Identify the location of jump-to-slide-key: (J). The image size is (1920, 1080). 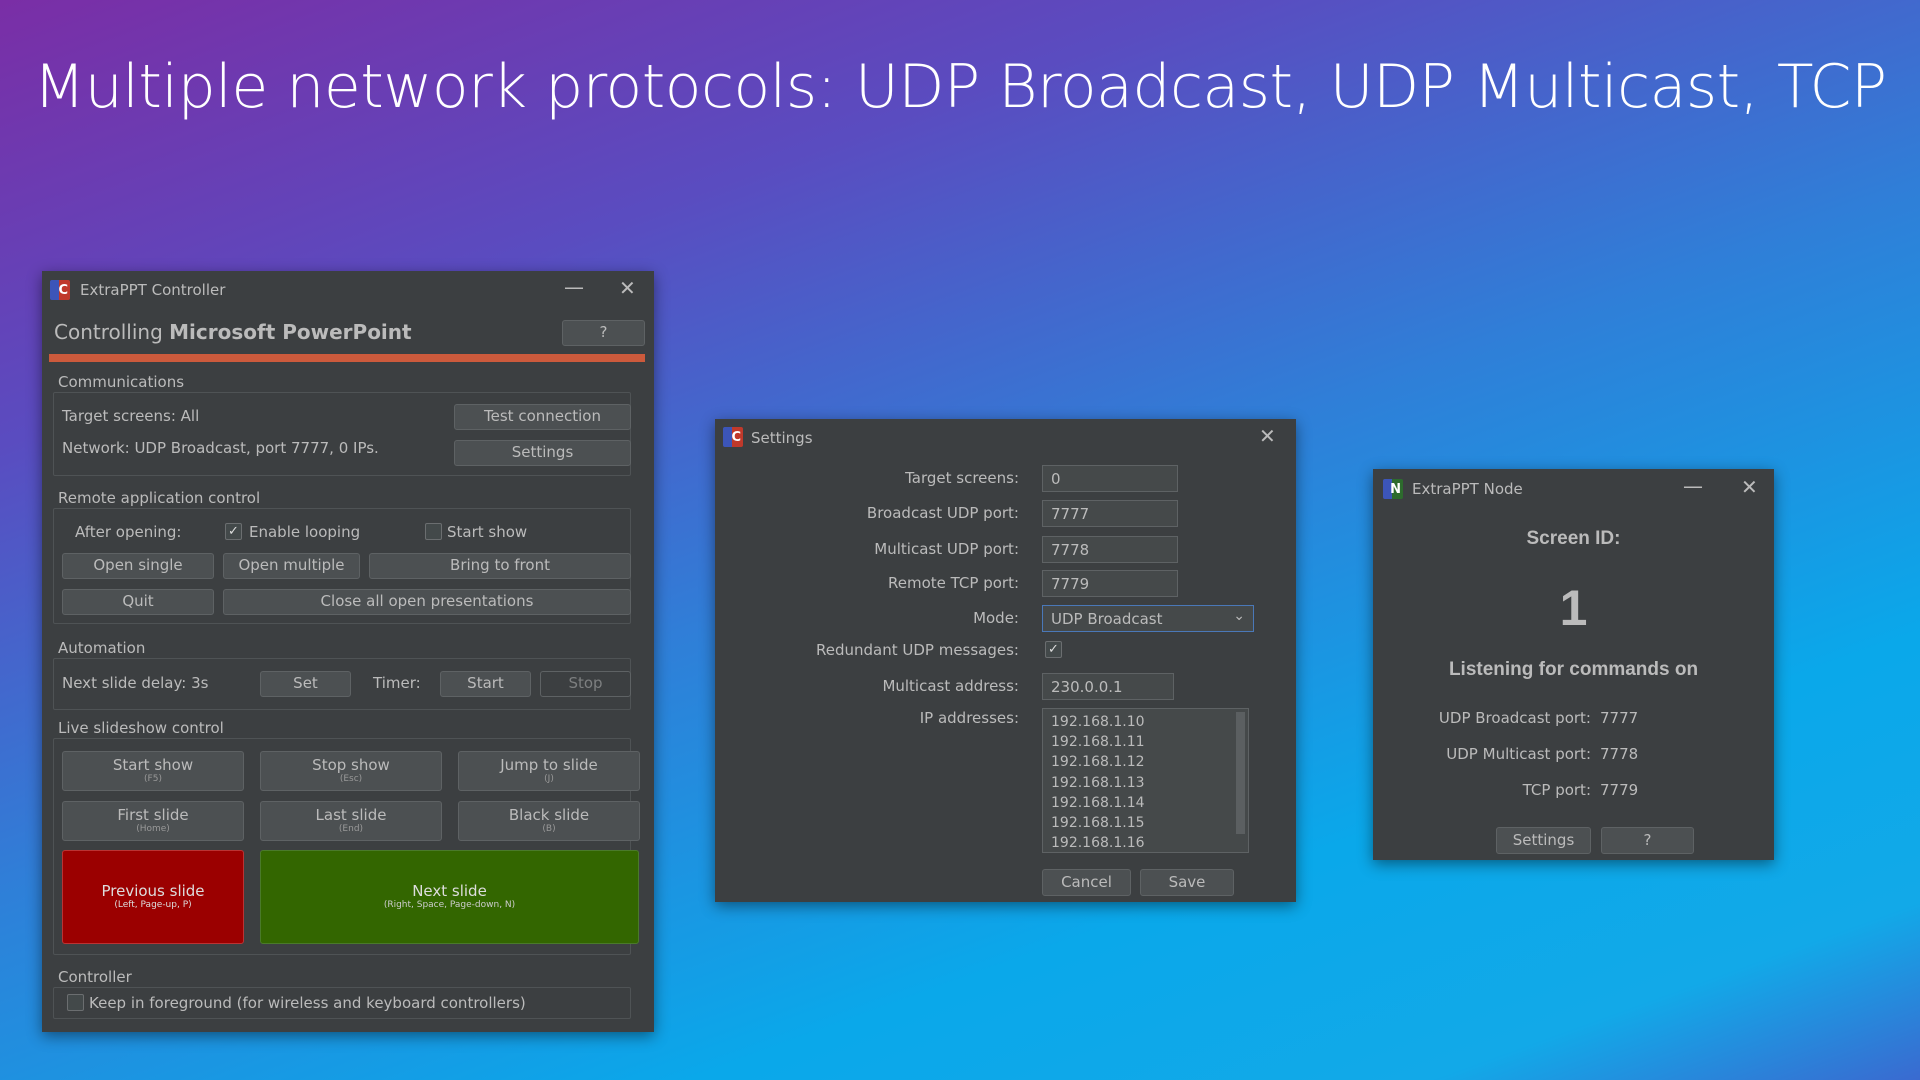
(549, 779).